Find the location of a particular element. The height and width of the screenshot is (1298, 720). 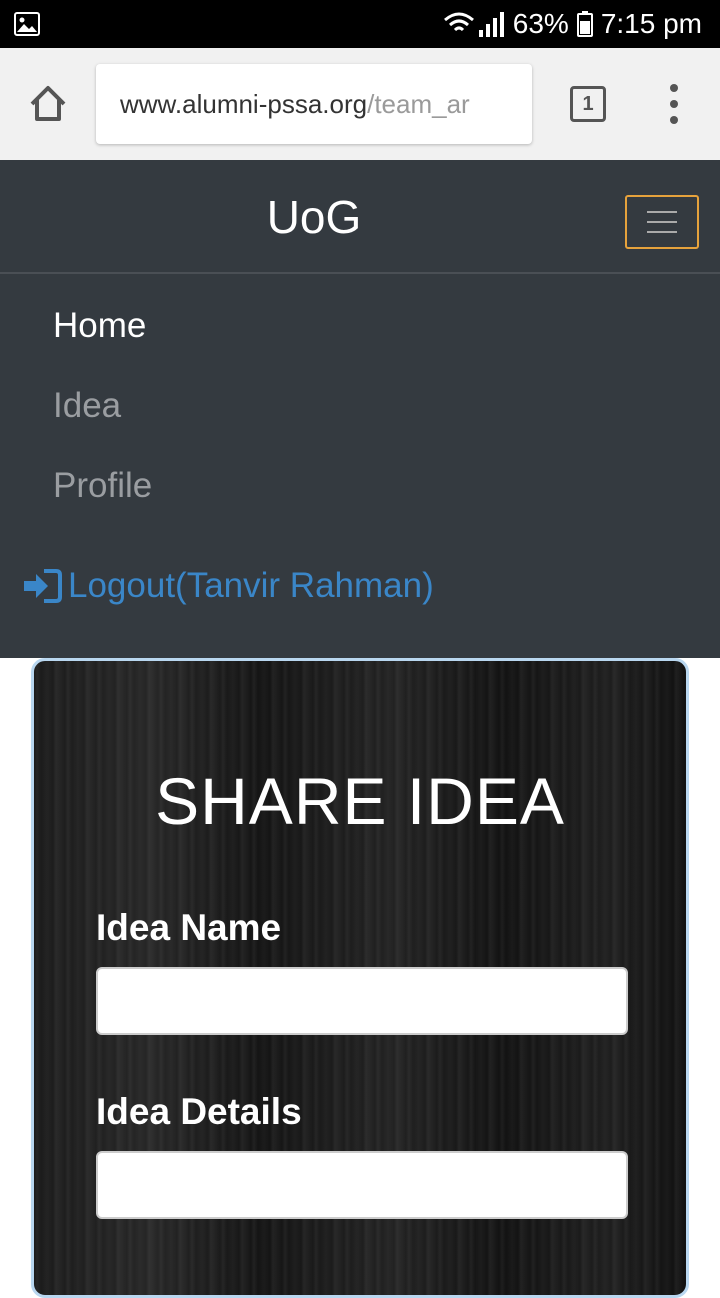

idea-details-input is located at coordinates (362, 1185).